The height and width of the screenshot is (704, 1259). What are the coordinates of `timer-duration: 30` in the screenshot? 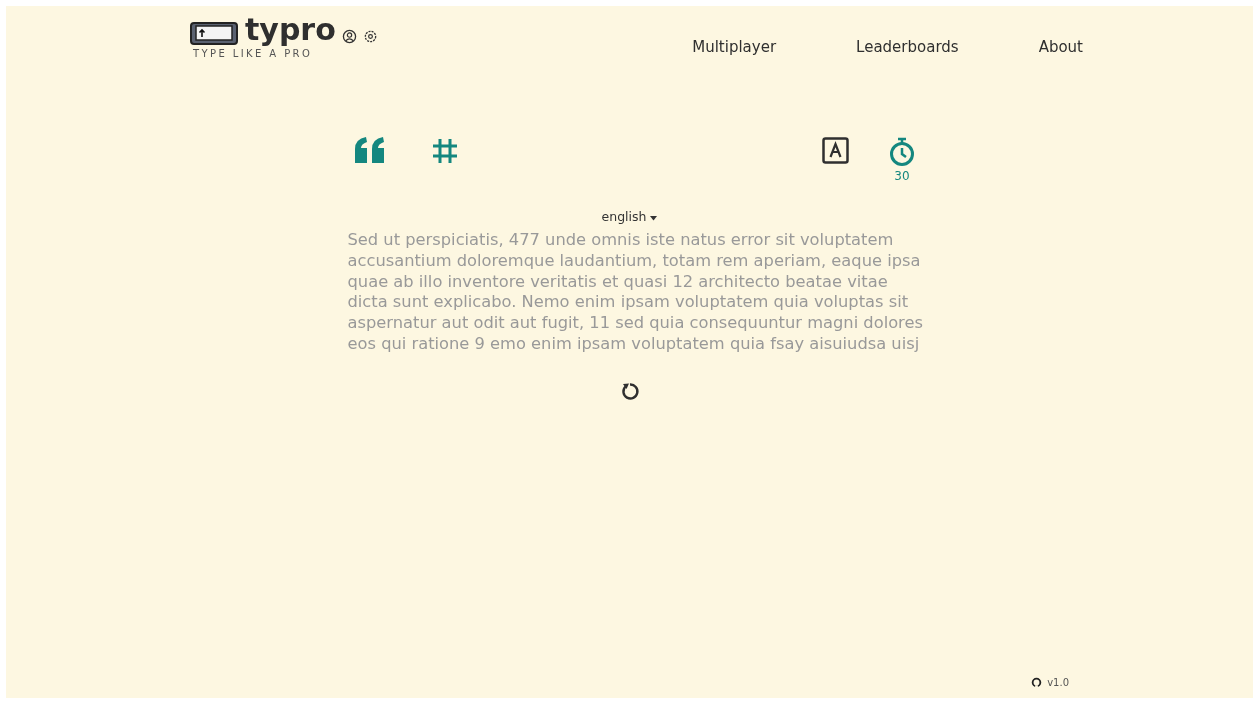 It's located at (902, 176).